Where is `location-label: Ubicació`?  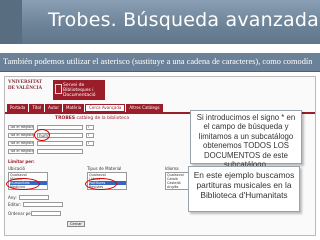
location-label: Ubicació is located at coordinates (16, 168).